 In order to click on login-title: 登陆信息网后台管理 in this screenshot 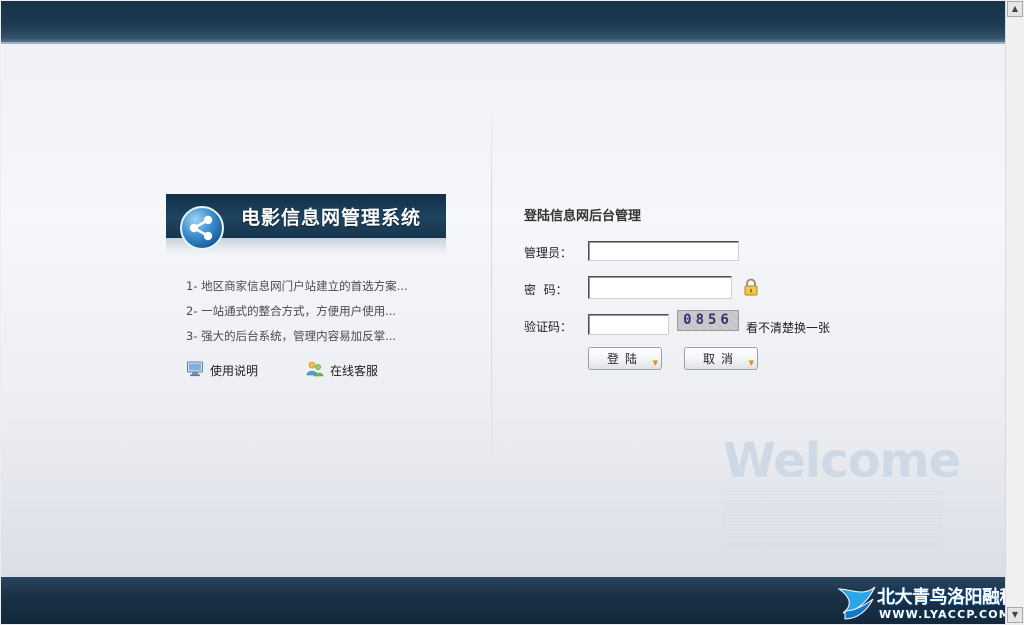, I will do `click(583, 216)`.